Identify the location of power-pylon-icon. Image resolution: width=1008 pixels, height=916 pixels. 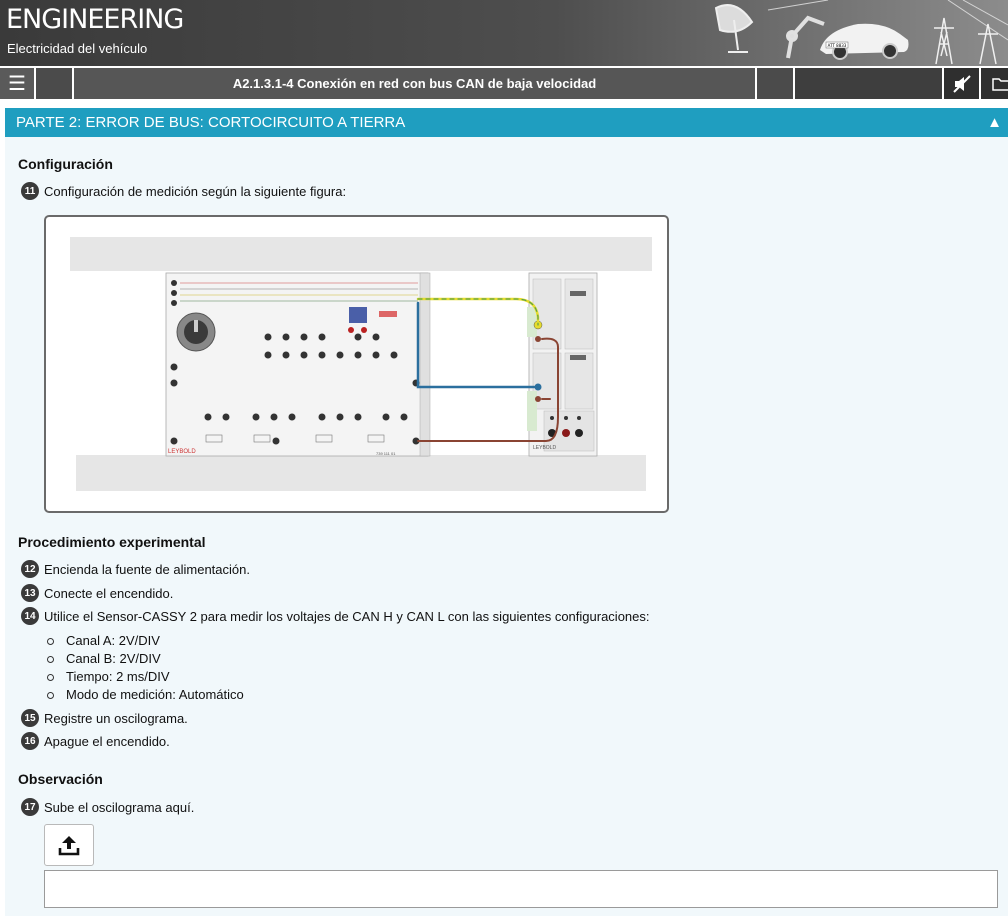
(966, 41).